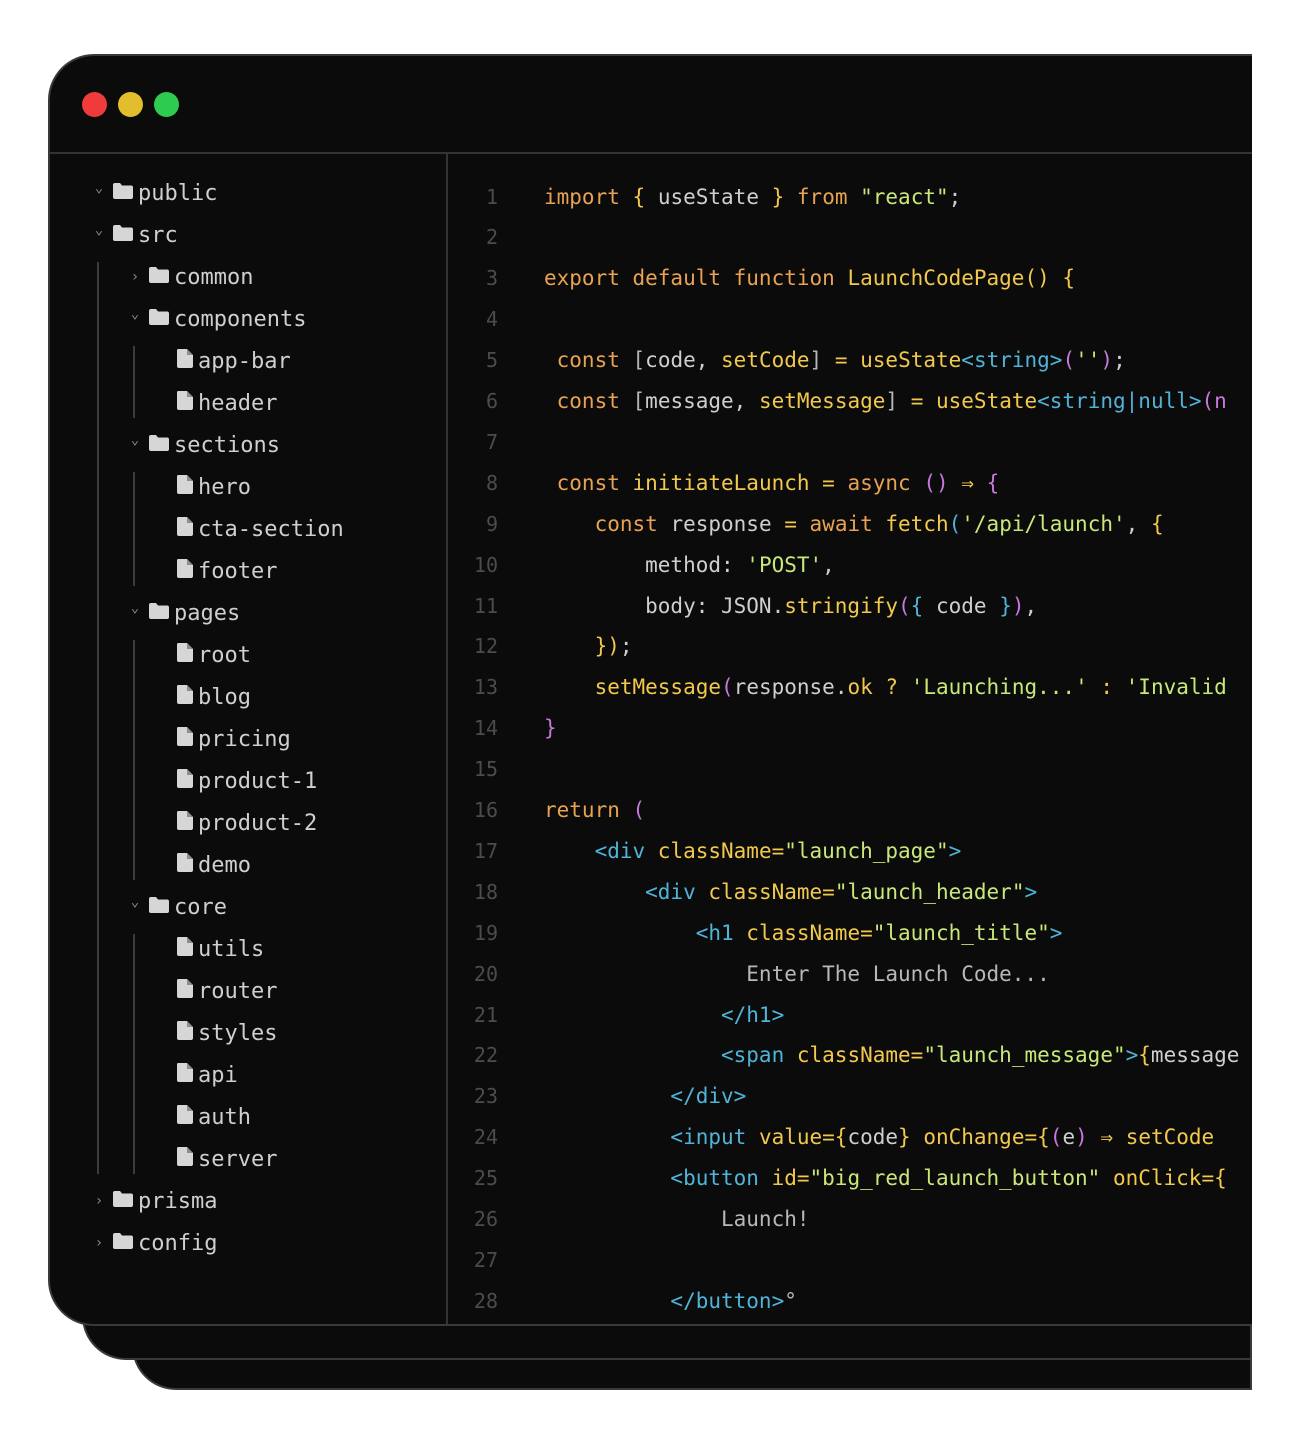 This screenshot has width=1290, height=1440. Describe the element at coordinates (491, 482) in the screenshot. I see `line-number: 8` at that location.